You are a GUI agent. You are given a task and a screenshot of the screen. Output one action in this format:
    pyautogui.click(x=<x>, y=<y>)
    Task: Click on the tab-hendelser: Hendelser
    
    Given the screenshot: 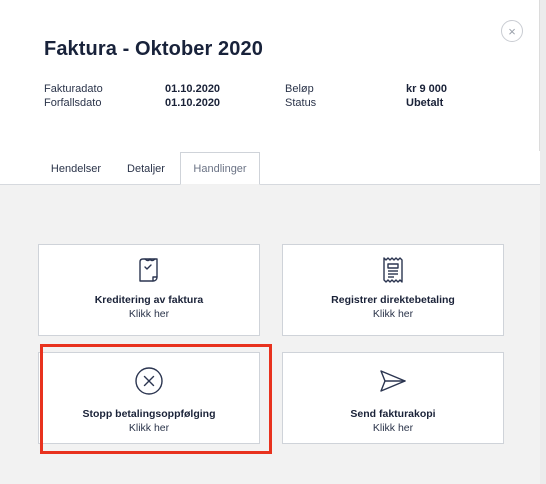 What is the action you would take?
    pyautogui.click(x=76, y=169)
    